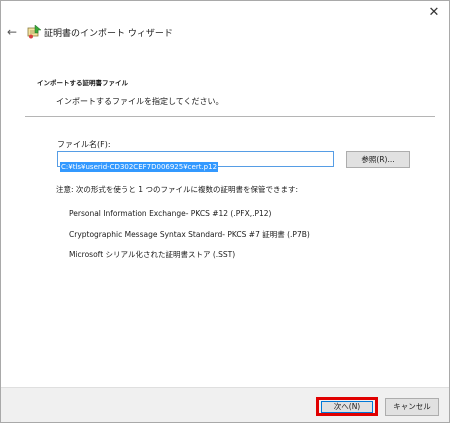 The image size is (450, 423). What do you see at coordinates (34, 31) in the screenshot?
I see `certificate-wizard-icon` at bounding box center [34, 31].